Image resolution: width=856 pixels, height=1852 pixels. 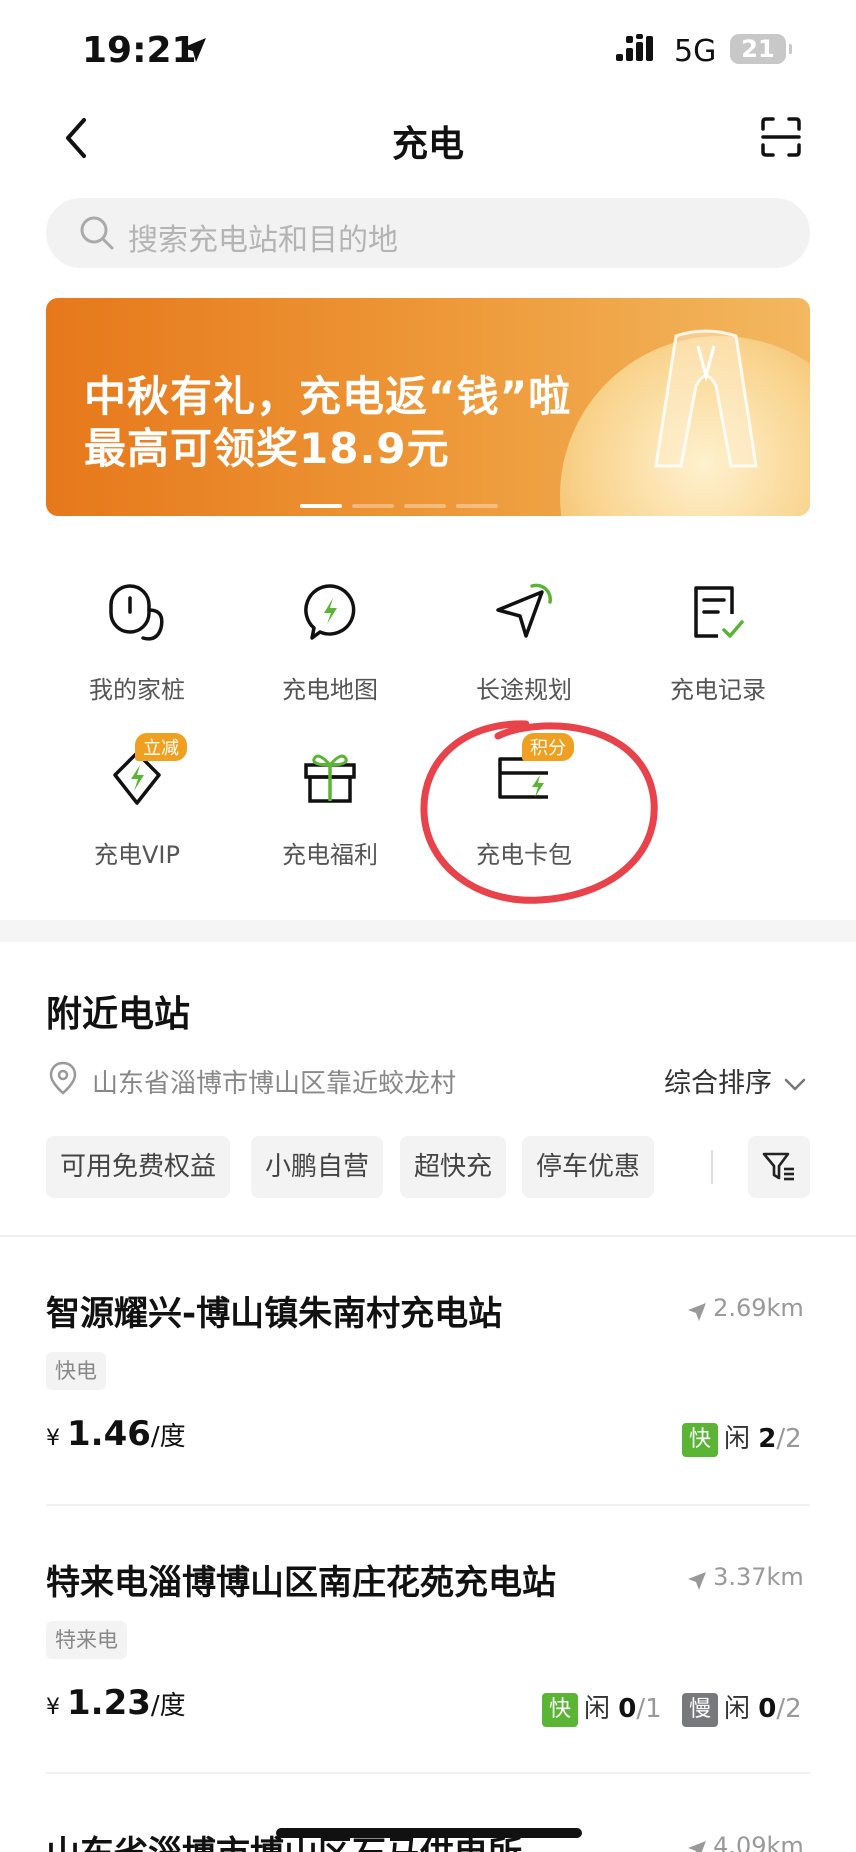 What do you see at coordinates (758, 1308) in the screenshot?
I see `distance-text: 2.69km` at bounding box center [758, 1308].